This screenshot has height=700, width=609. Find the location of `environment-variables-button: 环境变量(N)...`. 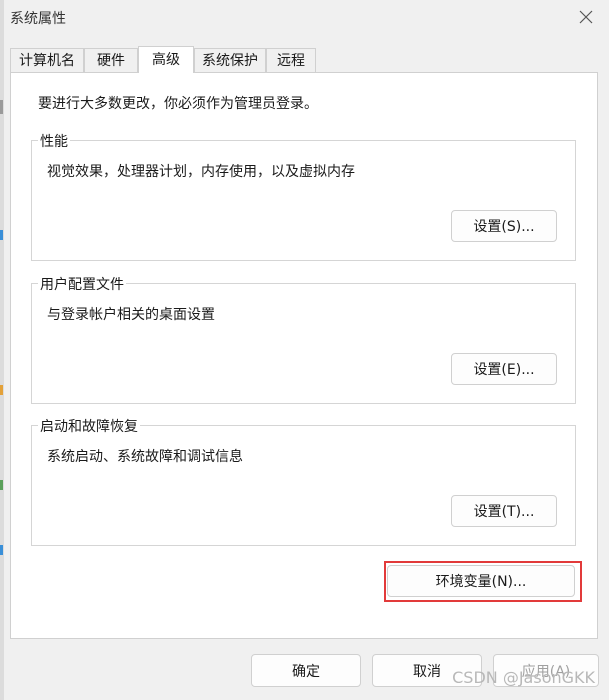

environment-variables-button: 环境变量(N)... is located at coordinates (481, 581).